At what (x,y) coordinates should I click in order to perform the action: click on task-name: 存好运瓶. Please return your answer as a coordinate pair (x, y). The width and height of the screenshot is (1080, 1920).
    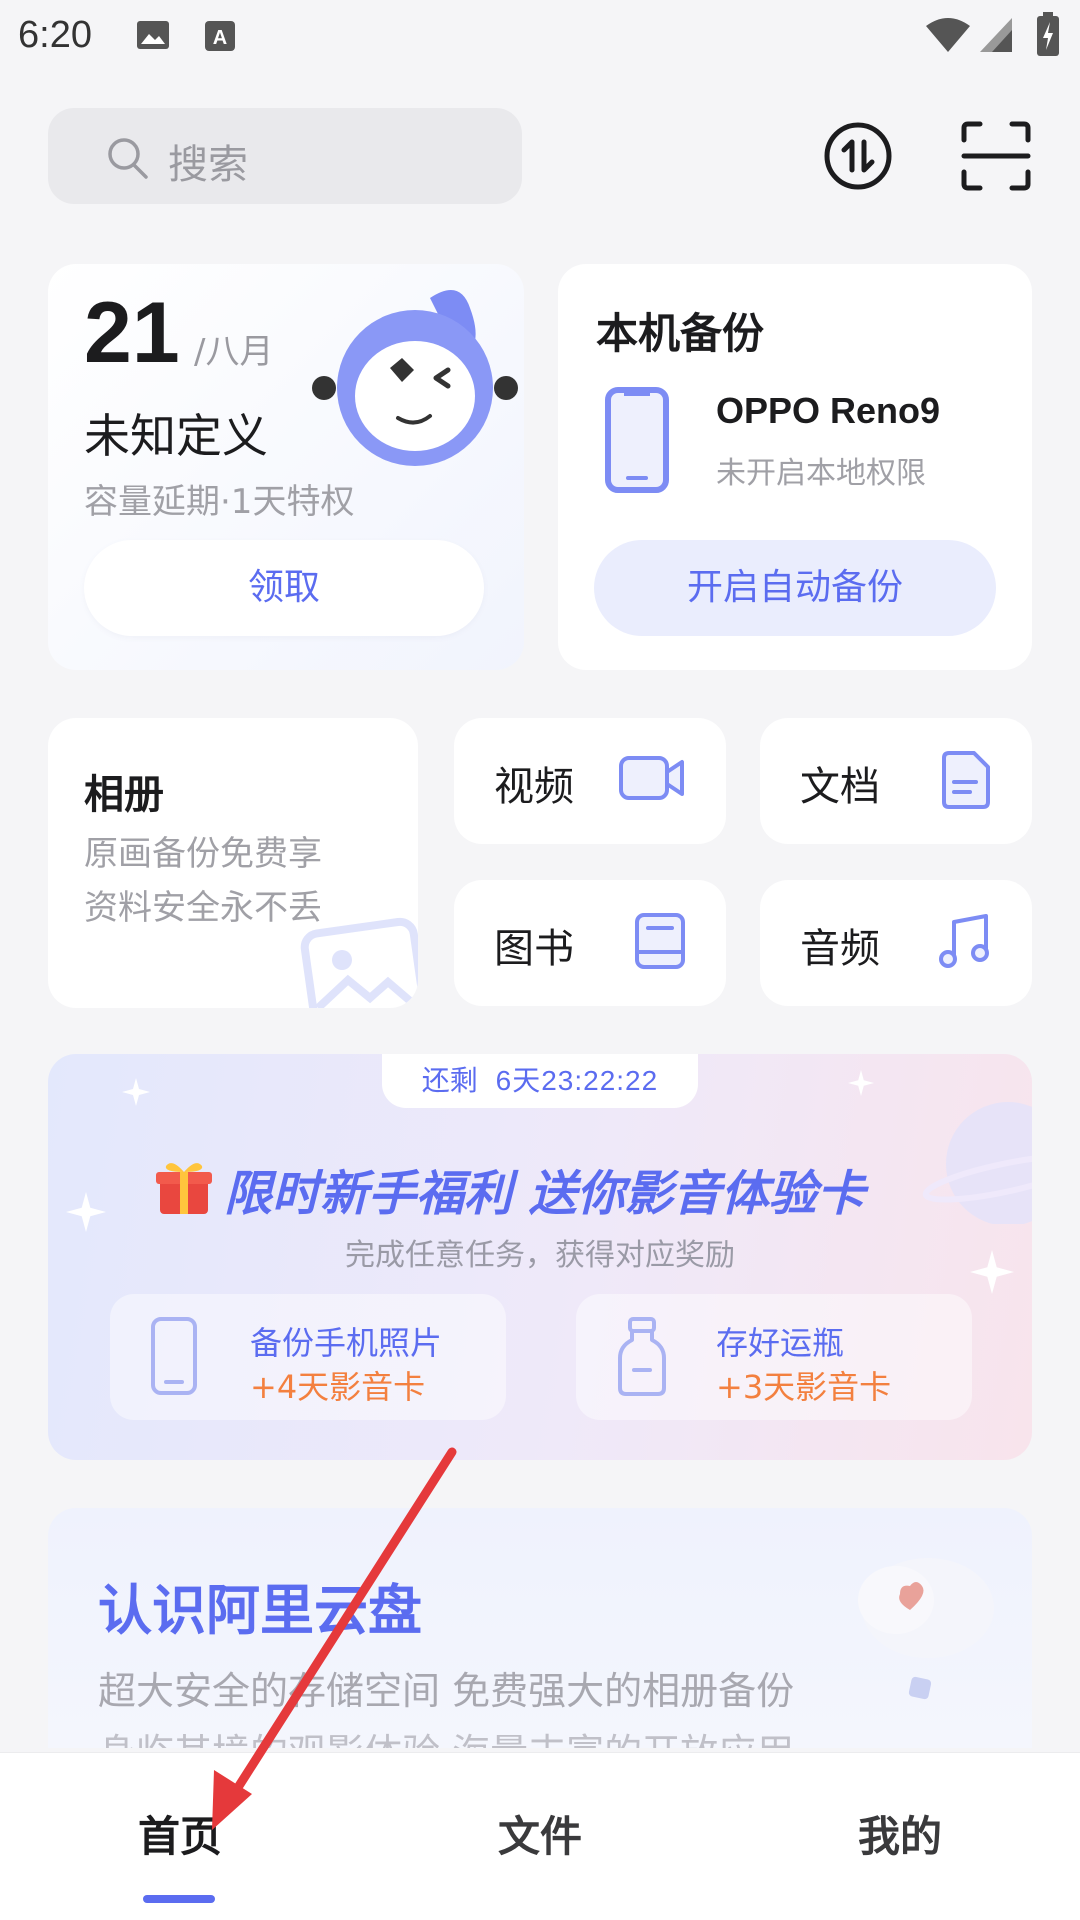
    Looking at the image, I should click on (780, 1343).